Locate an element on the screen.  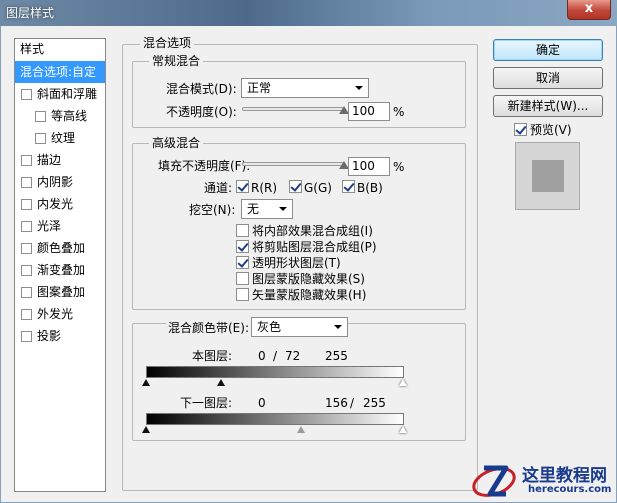
style-item-texture: 纹理 is located at coordinates (60, 138).